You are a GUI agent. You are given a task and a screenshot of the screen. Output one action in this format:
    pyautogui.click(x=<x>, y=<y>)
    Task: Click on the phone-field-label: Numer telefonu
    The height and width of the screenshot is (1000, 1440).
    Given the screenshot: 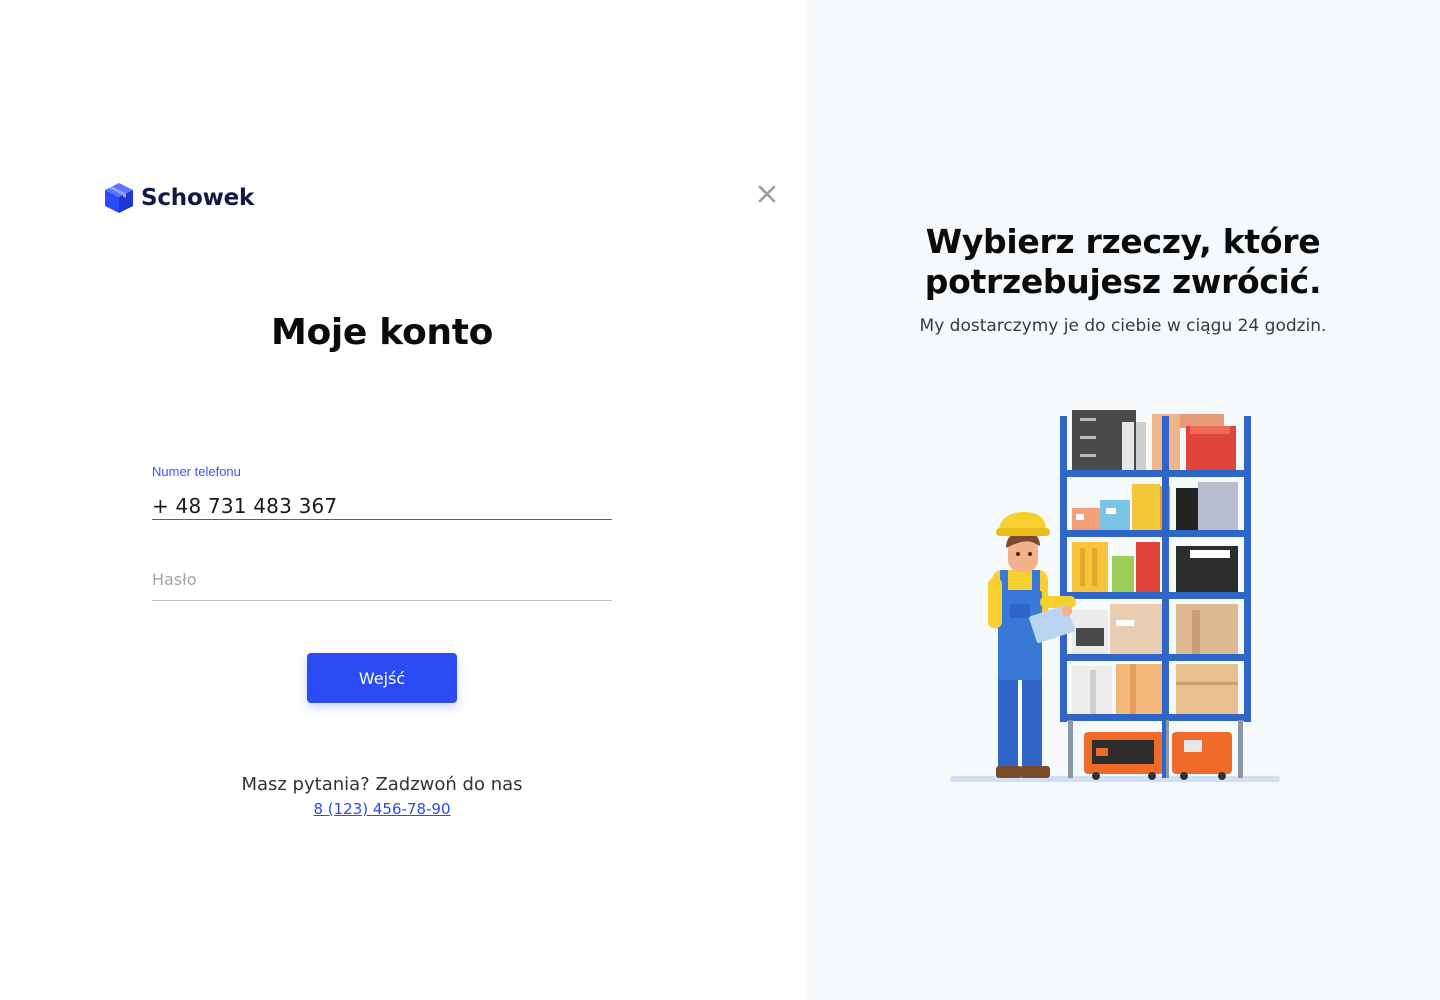 What is the action you would take?
    pyautogui.click(x=196, y=471)
    